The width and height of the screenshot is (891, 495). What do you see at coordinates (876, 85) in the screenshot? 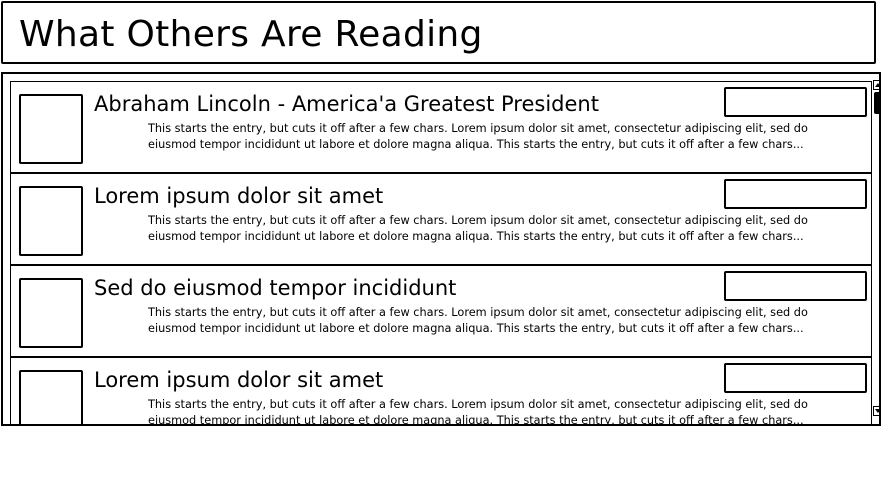
I see `scroll-up-arrow-icon` at bounding box center [876, 85].